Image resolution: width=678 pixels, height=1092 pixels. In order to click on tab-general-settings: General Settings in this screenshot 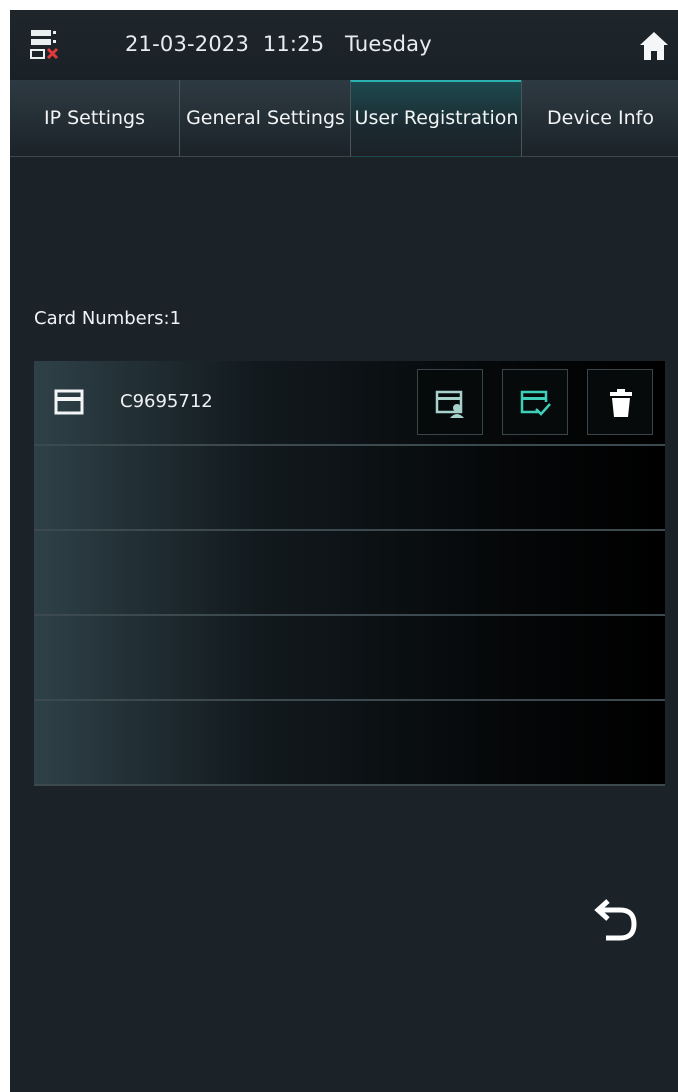, I will do `click(265, 118)`.